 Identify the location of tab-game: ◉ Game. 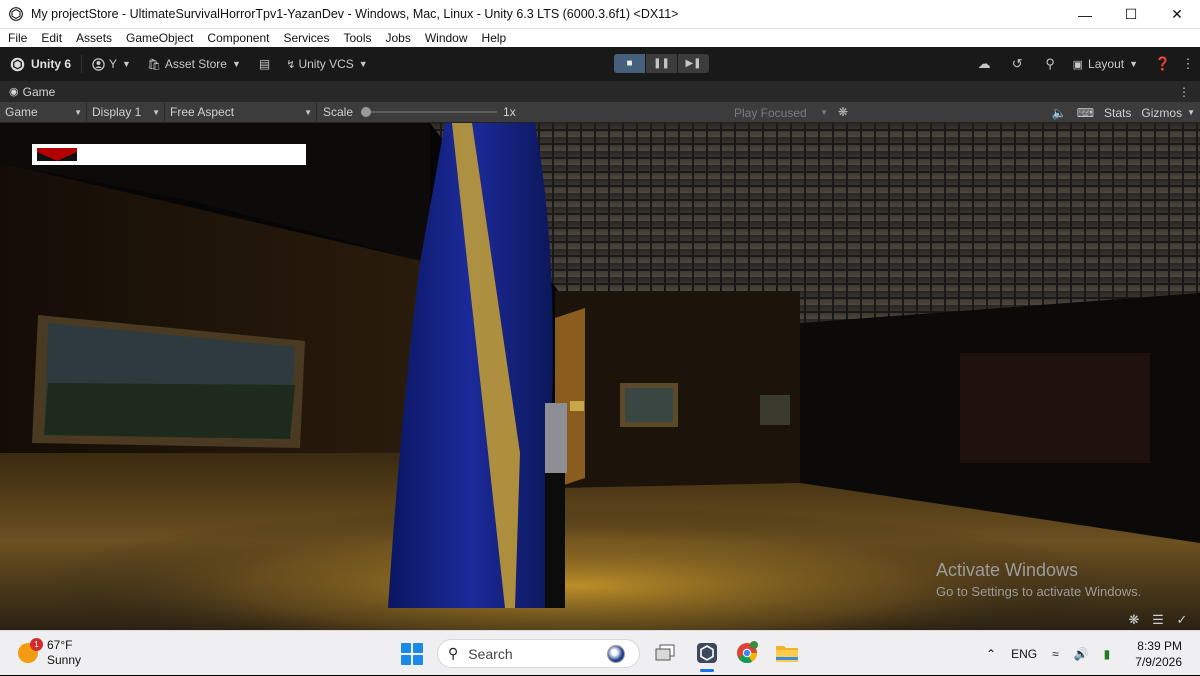
(32, 92).